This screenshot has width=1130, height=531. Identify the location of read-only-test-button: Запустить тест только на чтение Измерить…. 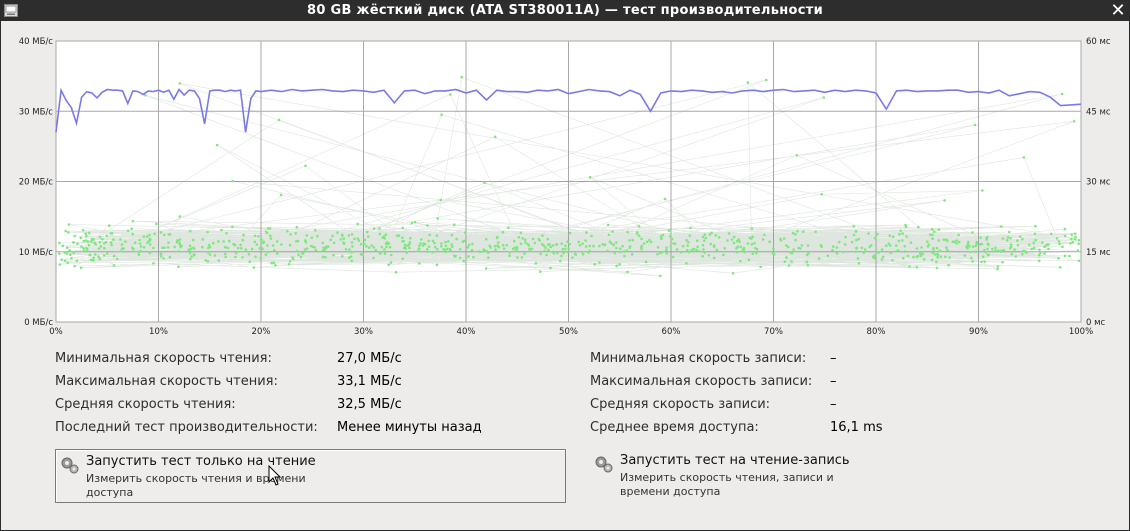
(310, 476).